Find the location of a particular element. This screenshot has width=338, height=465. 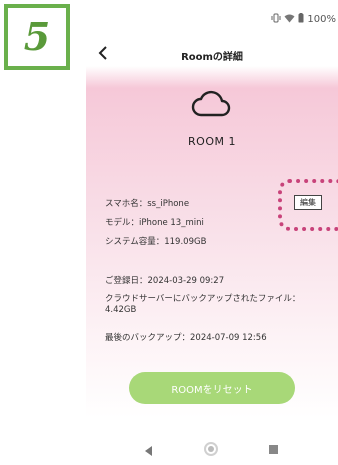

app-header: Roomの詳細 is located at coordinates (212, 56).